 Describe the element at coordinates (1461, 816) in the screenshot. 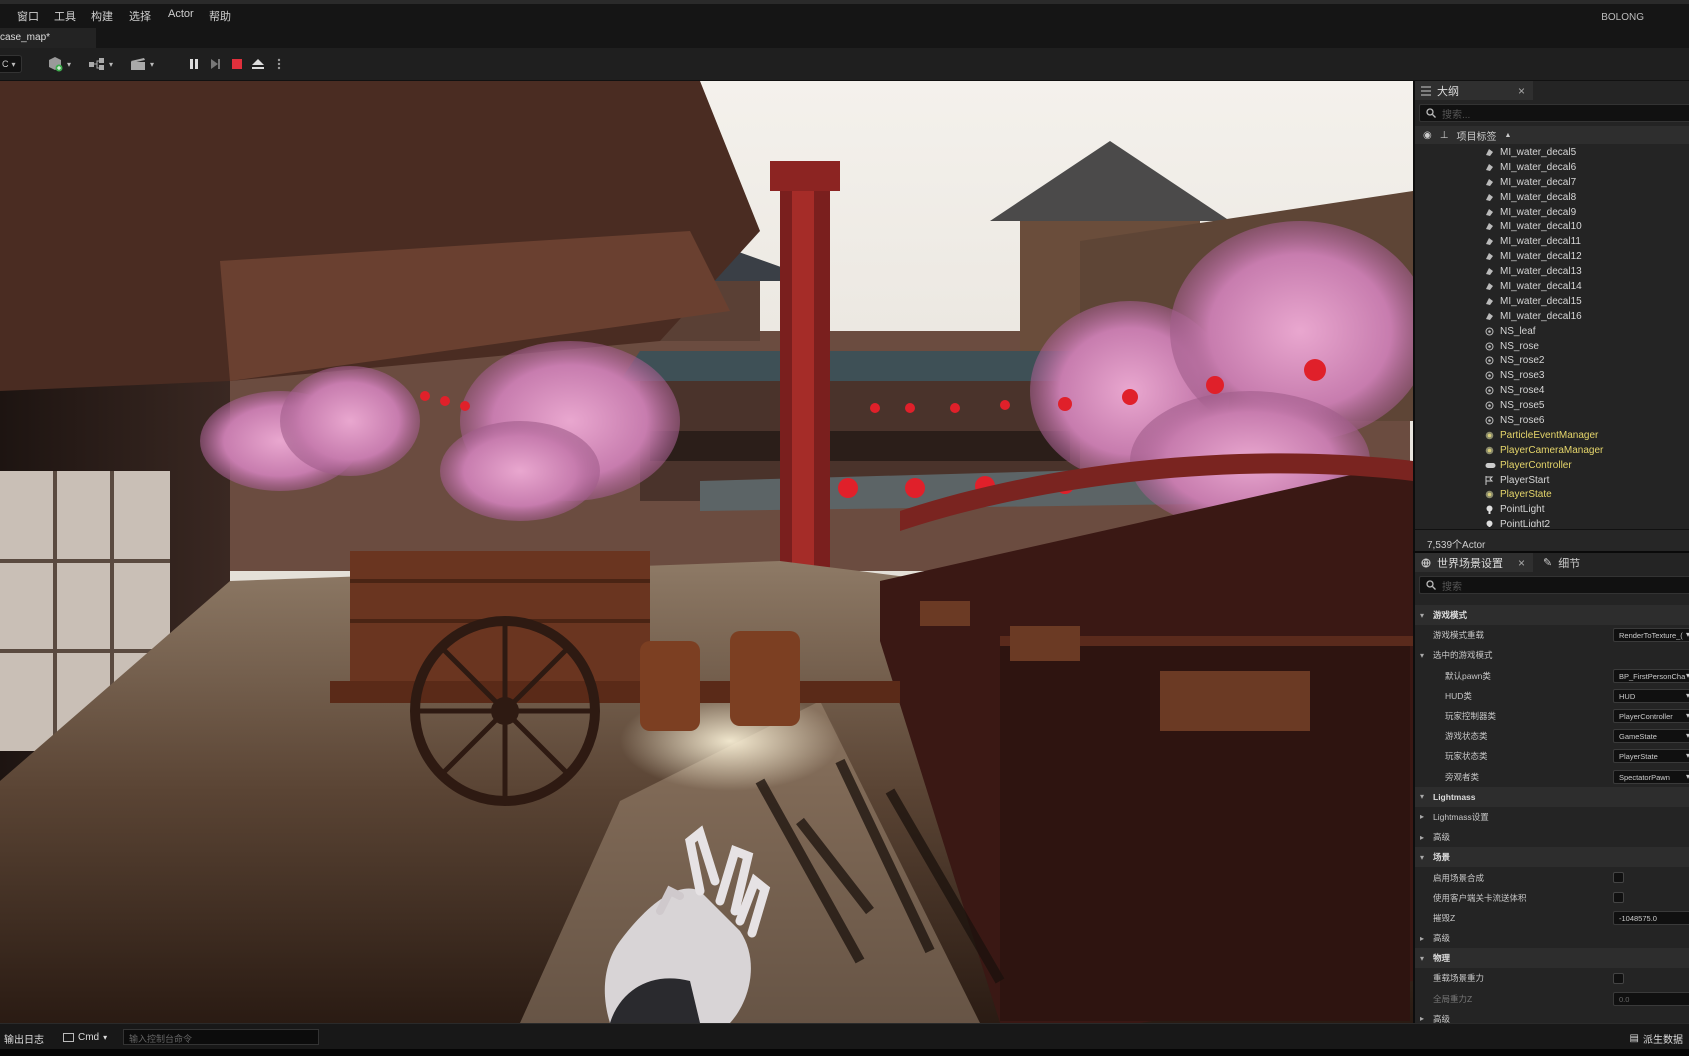

I see `category-label: Lightmass设置` at that location.